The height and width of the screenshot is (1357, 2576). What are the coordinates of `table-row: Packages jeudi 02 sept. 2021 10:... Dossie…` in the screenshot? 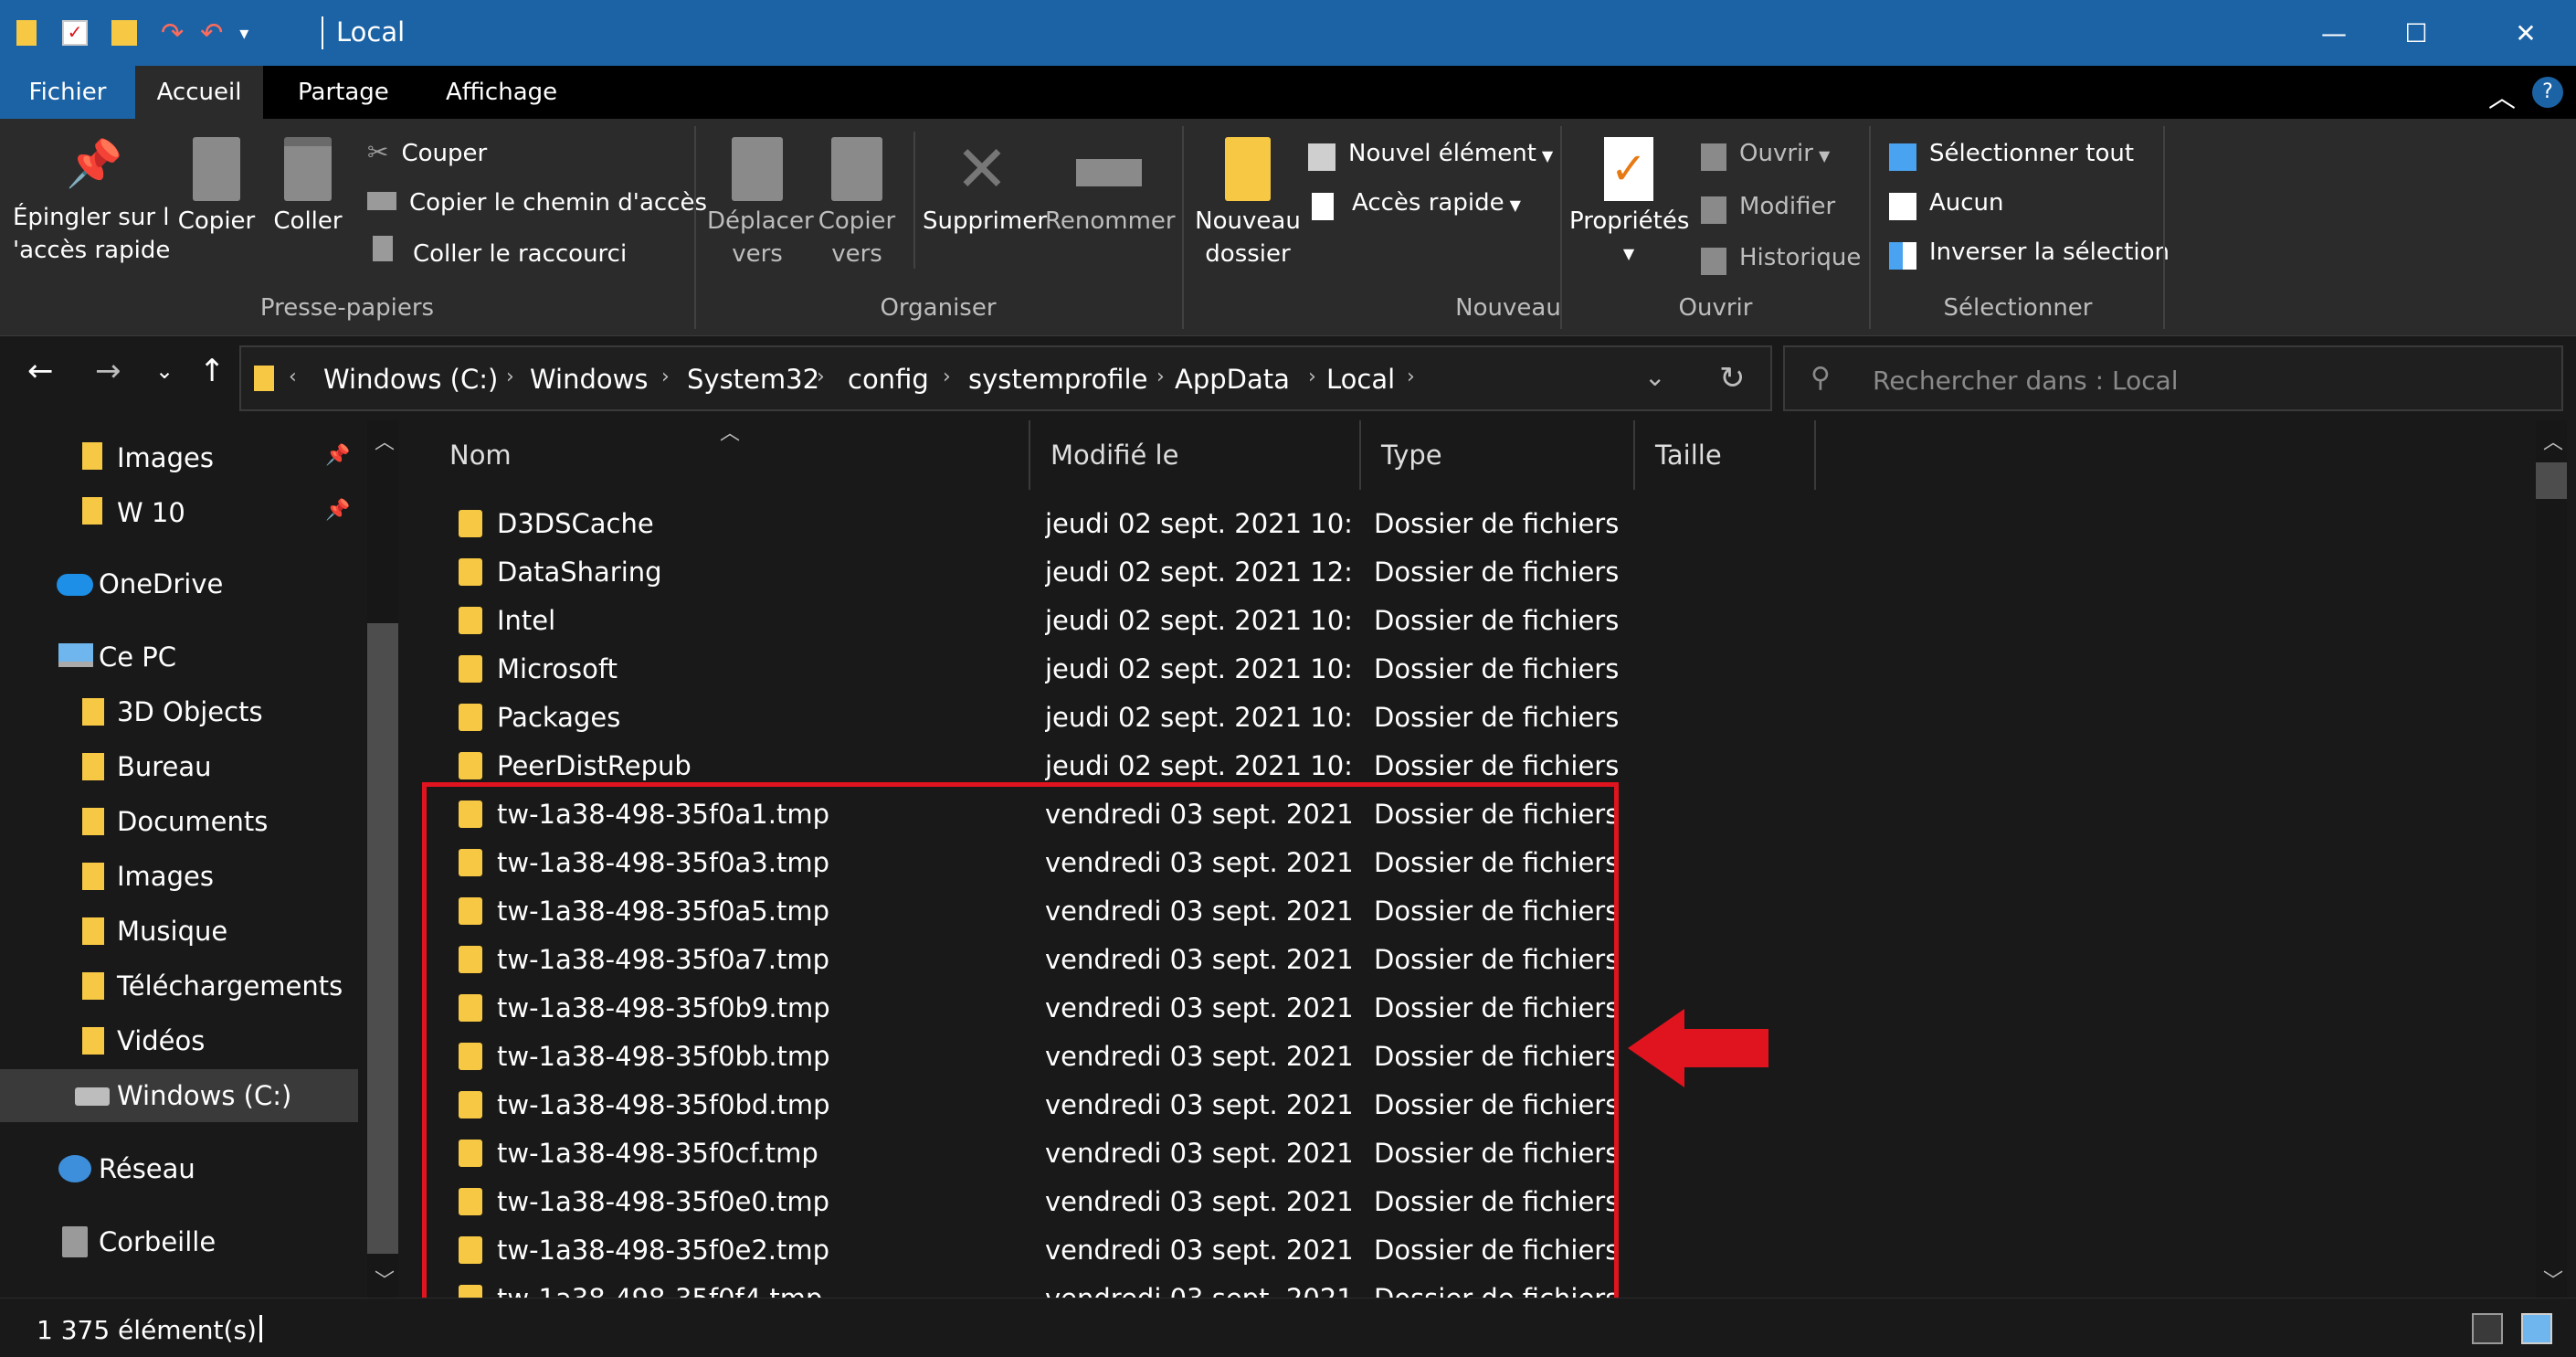 It's located at (1467, 717).